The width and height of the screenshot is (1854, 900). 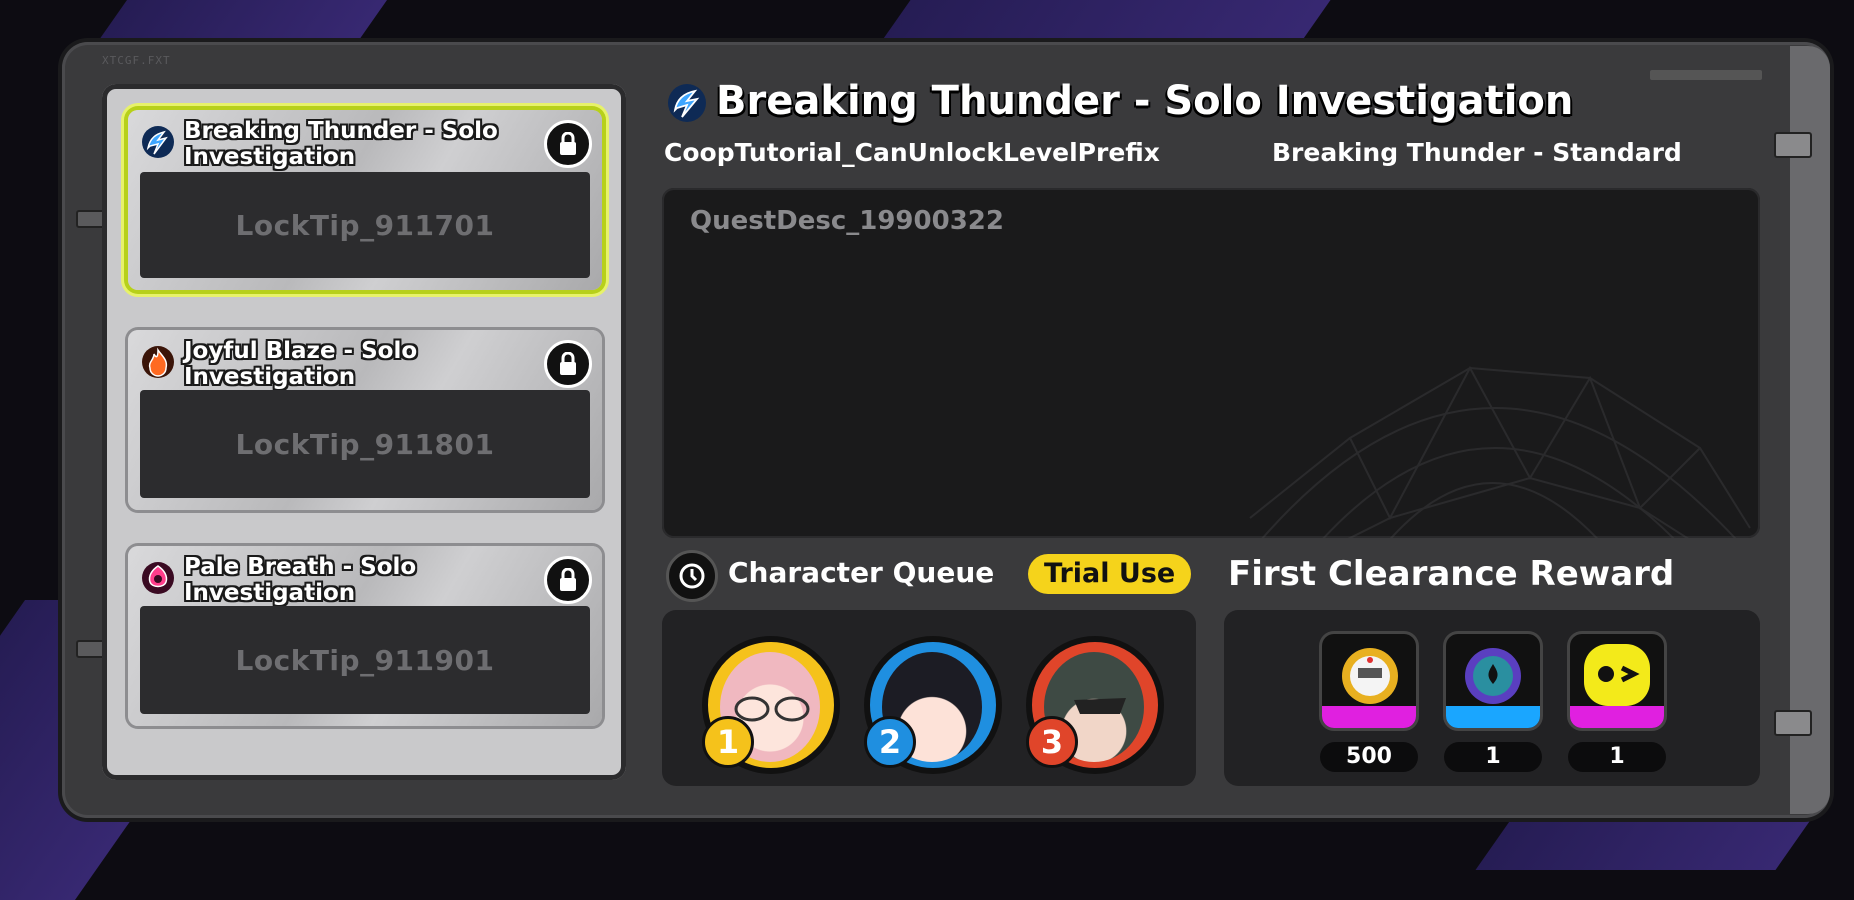 I want to click on lock-tip-box: LockTip_911701, so click(x=365, y=225).